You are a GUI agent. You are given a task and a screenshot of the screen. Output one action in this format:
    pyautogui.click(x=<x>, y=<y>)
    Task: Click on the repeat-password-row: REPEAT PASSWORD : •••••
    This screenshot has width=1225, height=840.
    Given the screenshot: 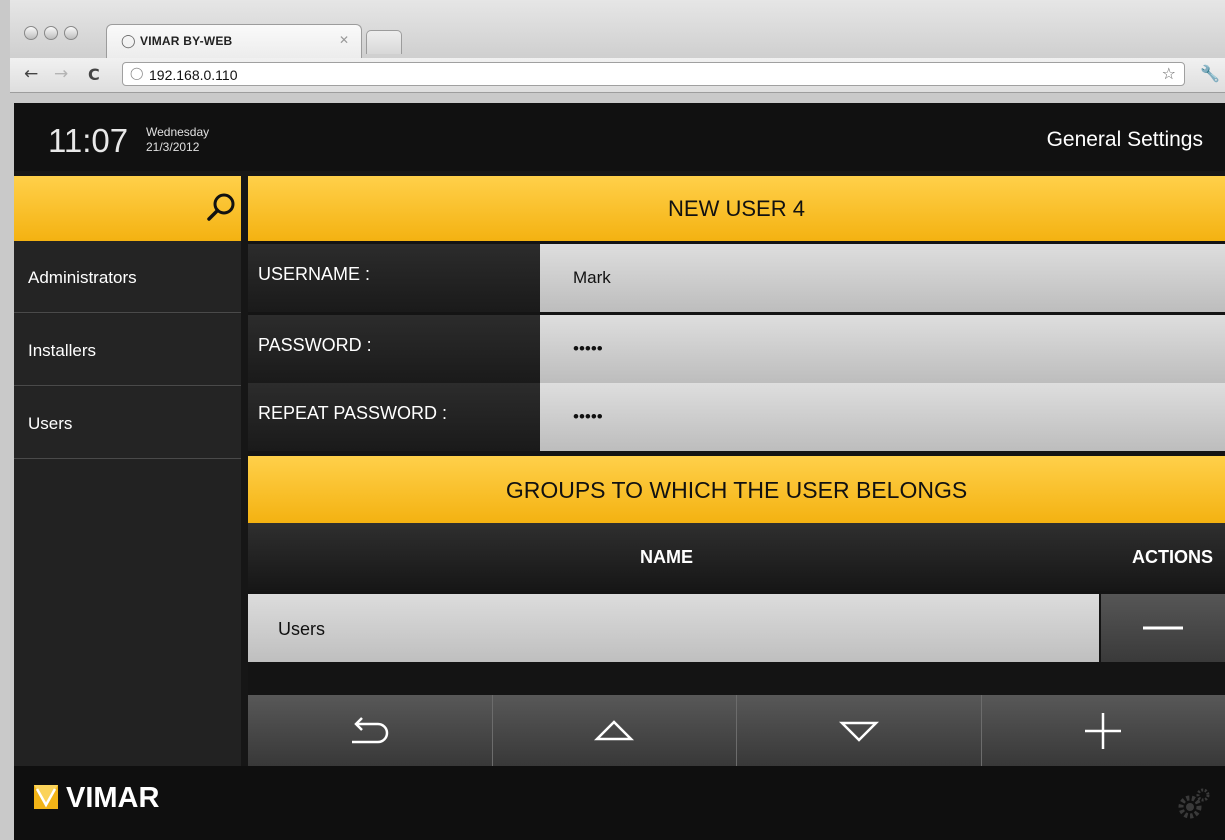 What is the action you would take?
    pyautogui.click(x=736, y=417)
    